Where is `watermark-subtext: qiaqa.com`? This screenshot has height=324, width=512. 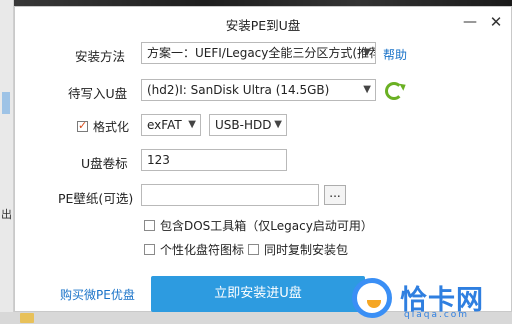 watermark-subtext: qiaqa.com is located at coordinates (437, 315).